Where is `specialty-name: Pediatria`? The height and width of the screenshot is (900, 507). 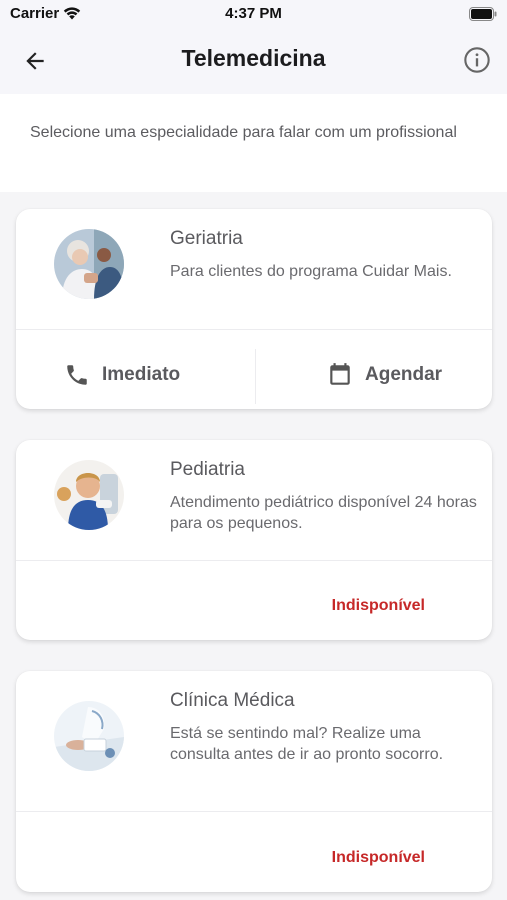 specialty-name: Pediatria is located at coordinates (207, 469).